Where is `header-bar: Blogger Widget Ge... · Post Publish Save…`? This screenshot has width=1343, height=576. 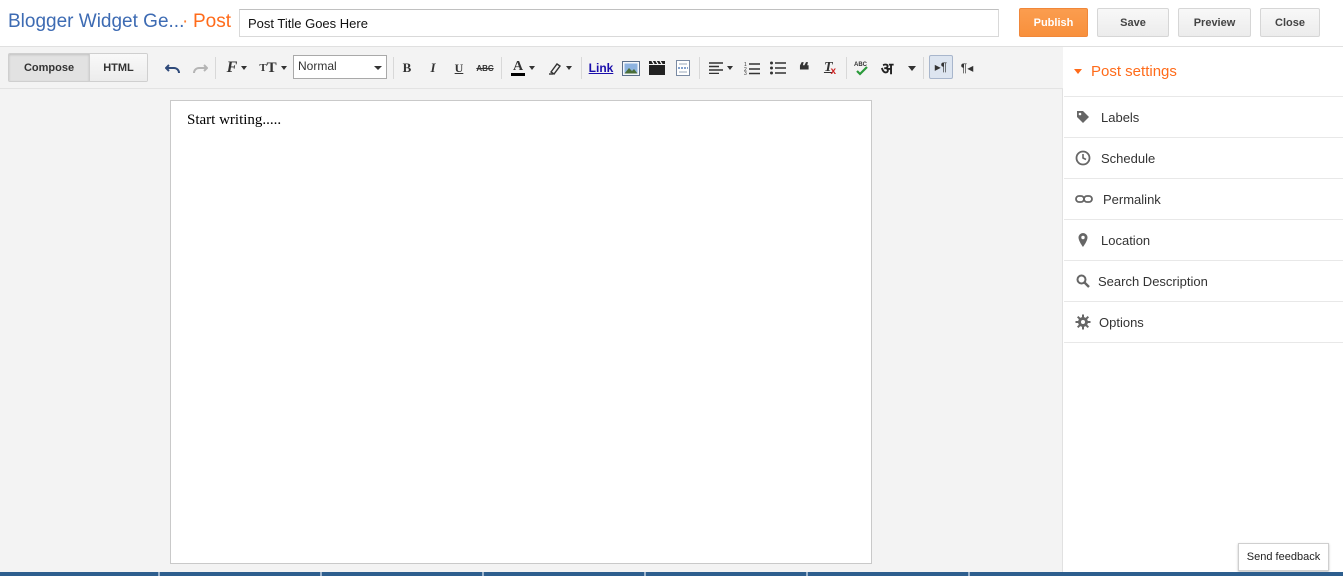
header-bar: Blogger Widget Ge... · Post Publish Save… is located at coordinates (671, 23).